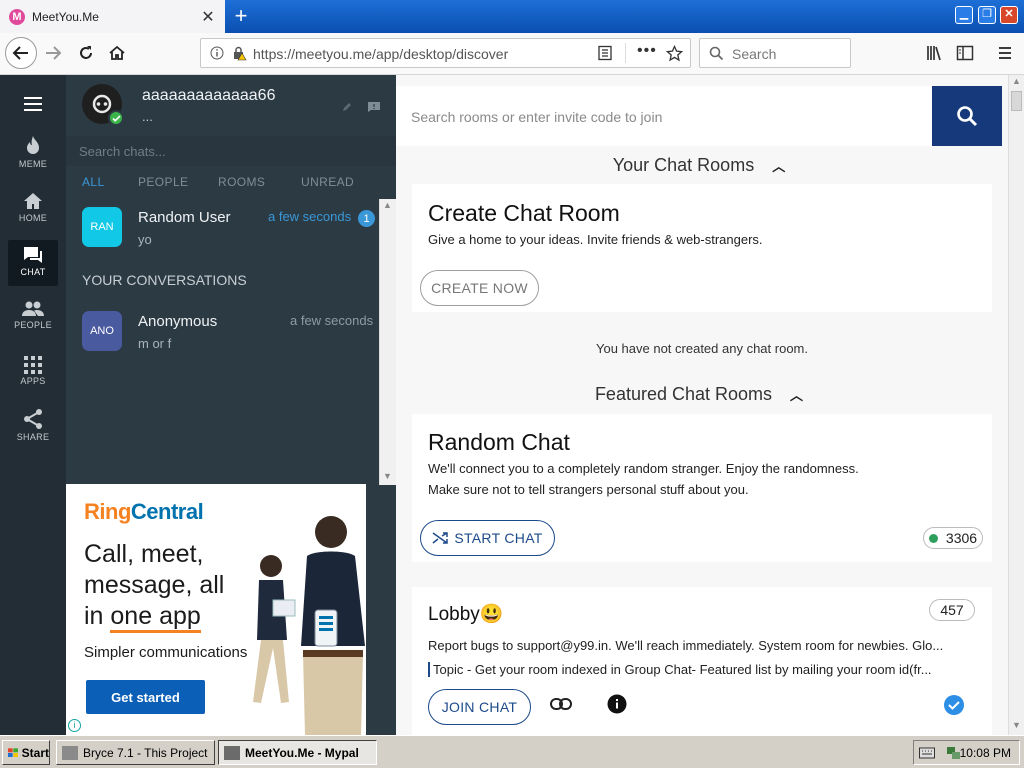 This screenshot has height=768, width=1024. What do you see at coordinates (33, 365) in the screenshot?
I see `apps-grid-icon` at bounding box center [33, 365].